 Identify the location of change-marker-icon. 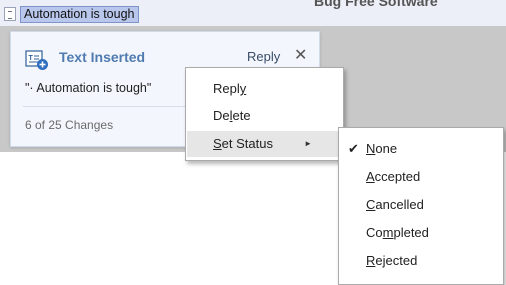
(10, 14).